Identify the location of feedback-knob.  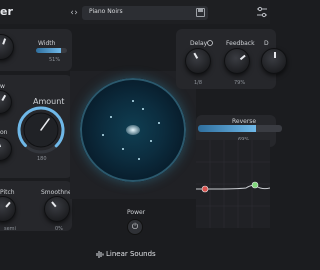
(237, 61).